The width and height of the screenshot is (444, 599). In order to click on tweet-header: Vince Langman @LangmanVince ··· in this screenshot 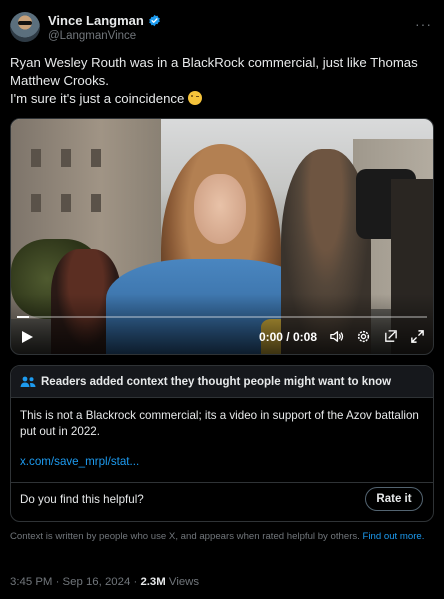, I will do `click(222, 29)`.